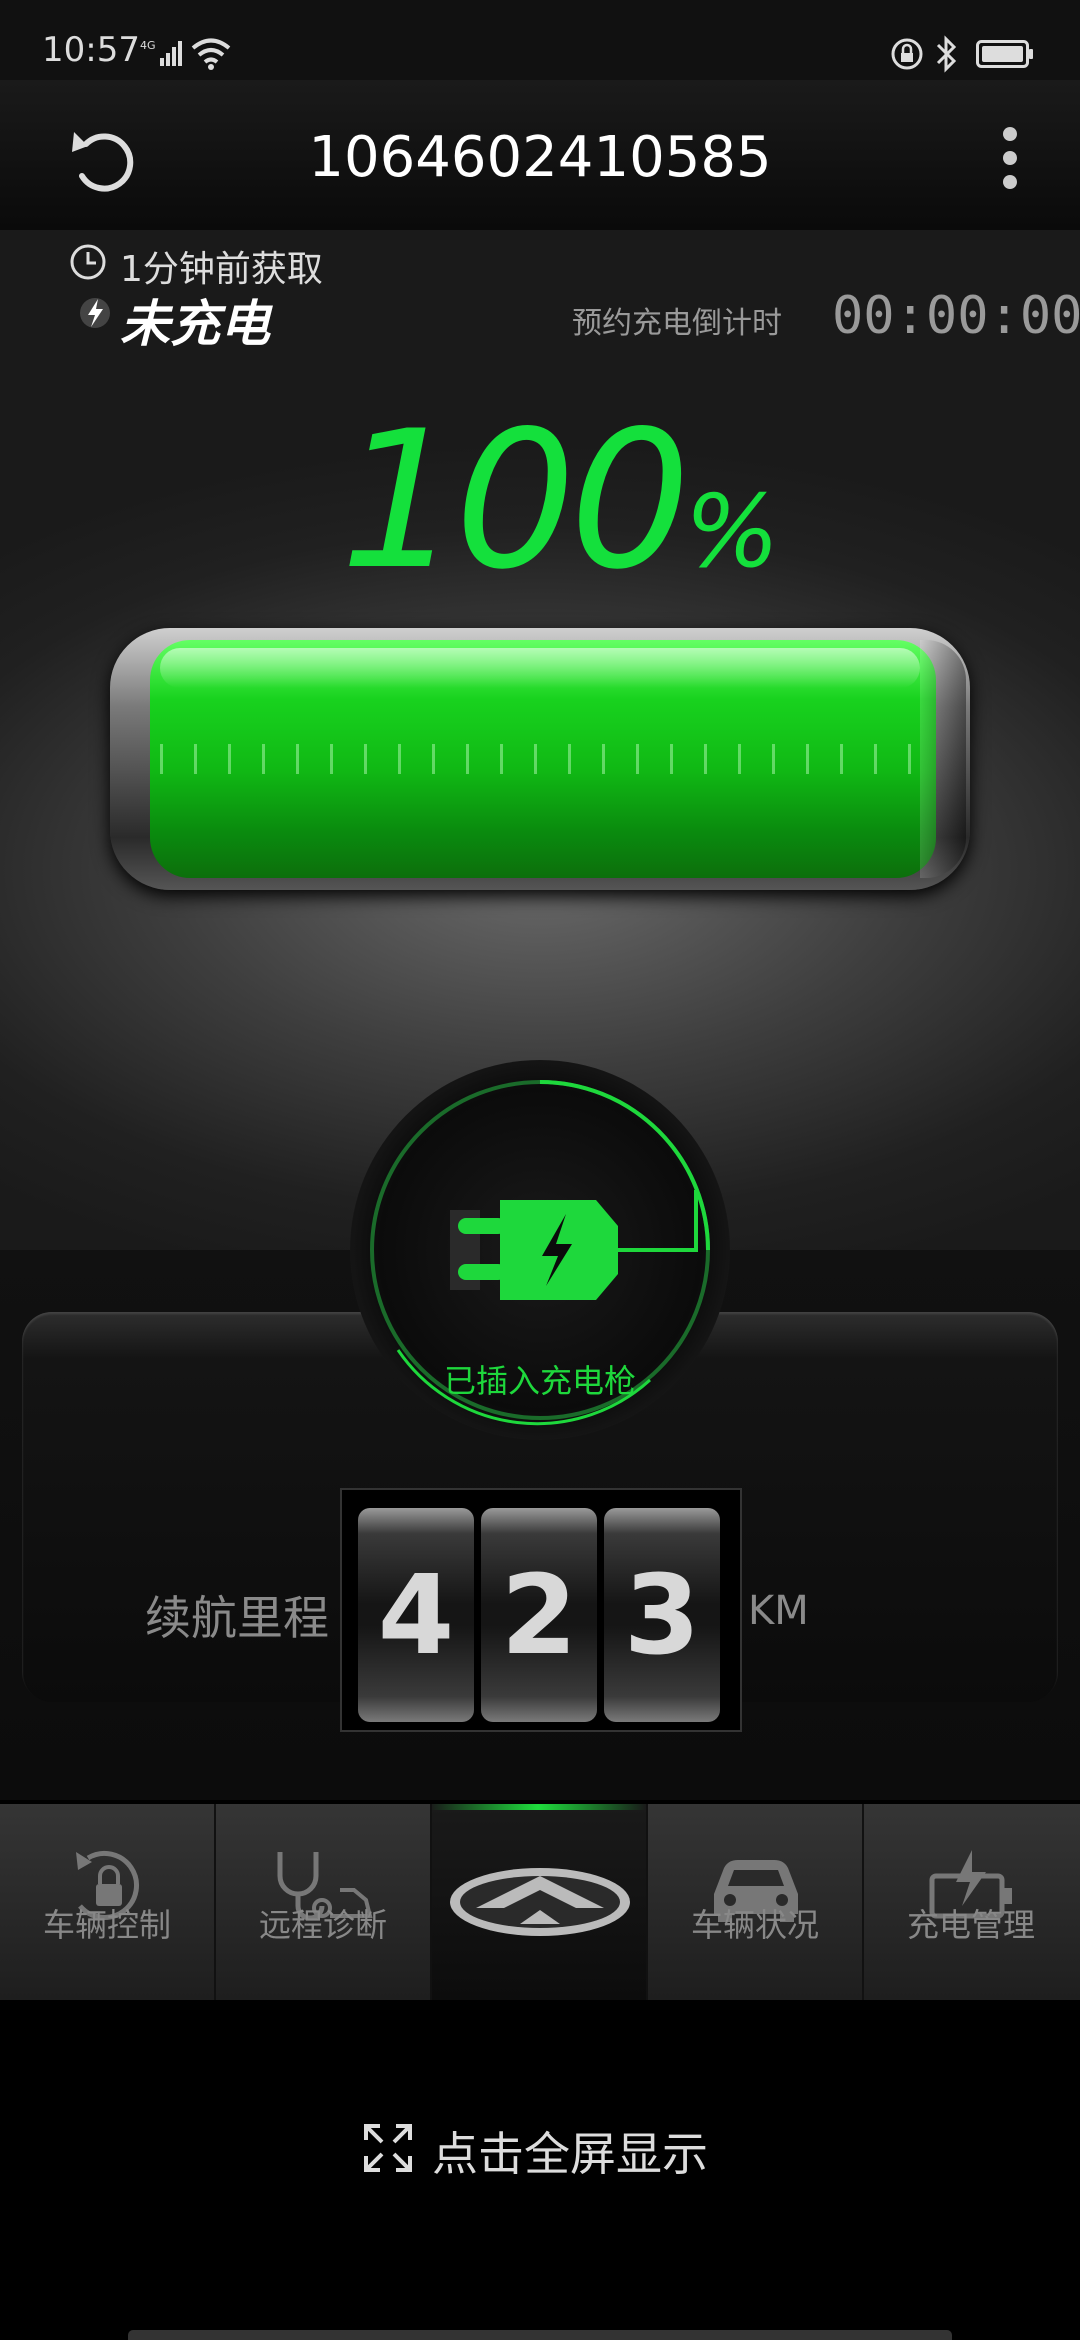 The image size is (1080, 2340). I want to click on brand-logo-icon, so click(540, 1902).